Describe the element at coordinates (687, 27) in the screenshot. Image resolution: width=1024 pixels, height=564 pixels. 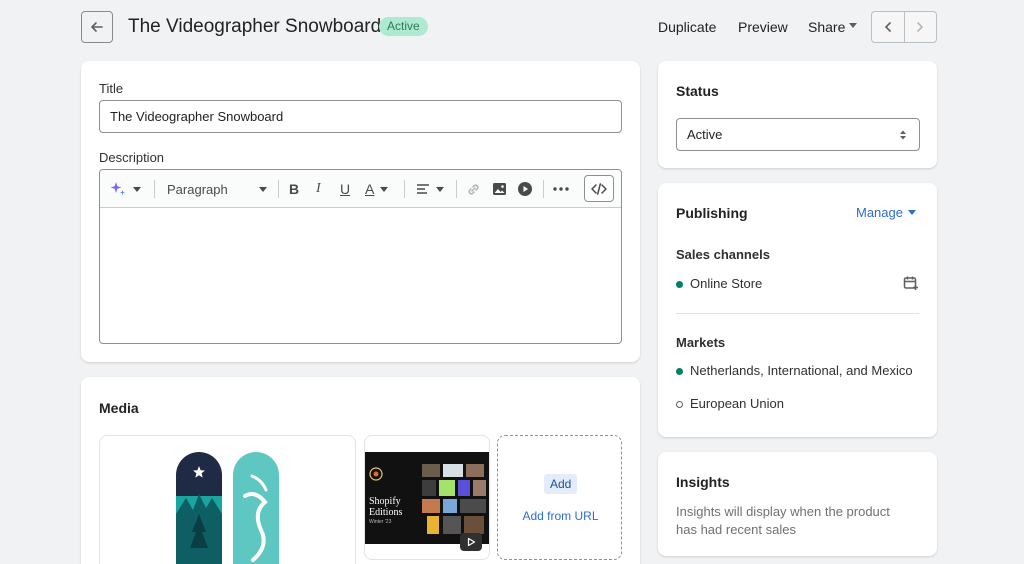
I see `duplicate-button: Duplicate` at that location.